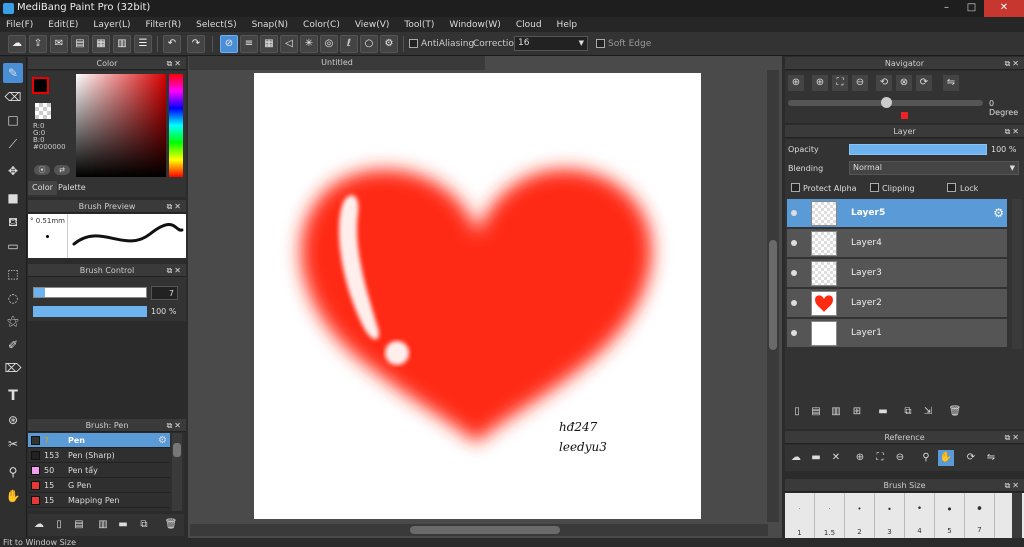  Describe the element at coordinates (38, 44) in the screenshot. I see `upload-icon: ⇪` at that location.